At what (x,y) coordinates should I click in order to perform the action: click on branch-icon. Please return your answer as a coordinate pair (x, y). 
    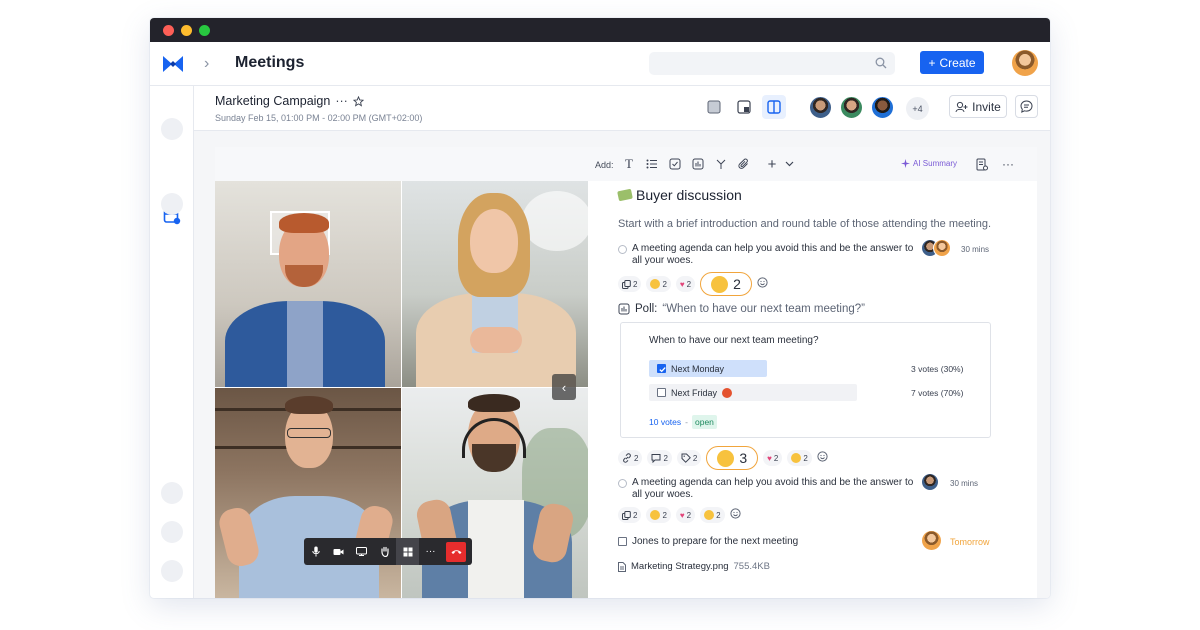
    Looking at the image, I should click on (721, 164).